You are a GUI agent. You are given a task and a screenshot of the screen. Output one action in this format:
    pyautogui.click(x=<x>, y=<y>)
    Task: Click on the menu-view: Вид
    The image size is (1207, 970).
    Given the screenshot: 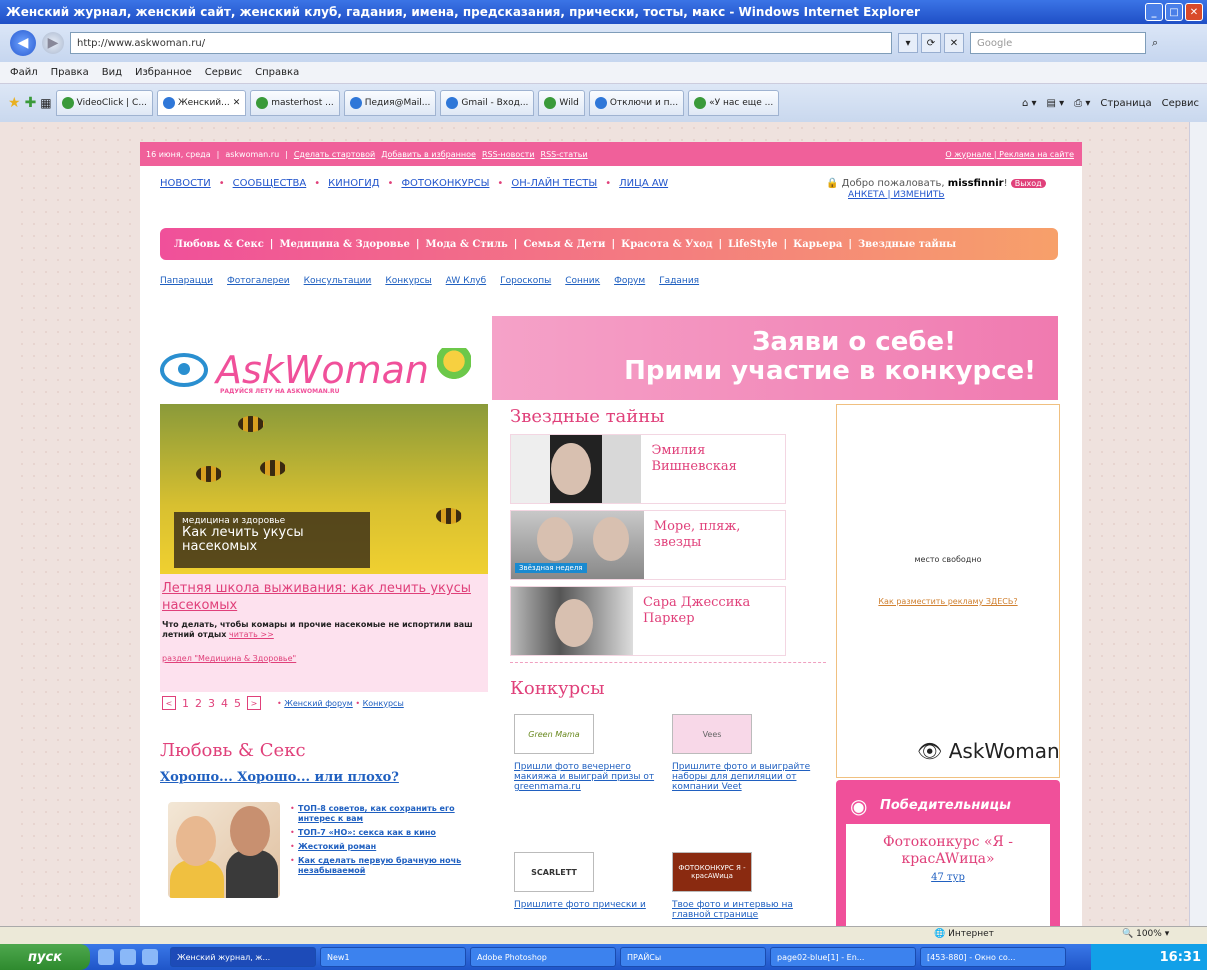 What is the action you would take?
    pyautogui.click(x=112, y=72)
    